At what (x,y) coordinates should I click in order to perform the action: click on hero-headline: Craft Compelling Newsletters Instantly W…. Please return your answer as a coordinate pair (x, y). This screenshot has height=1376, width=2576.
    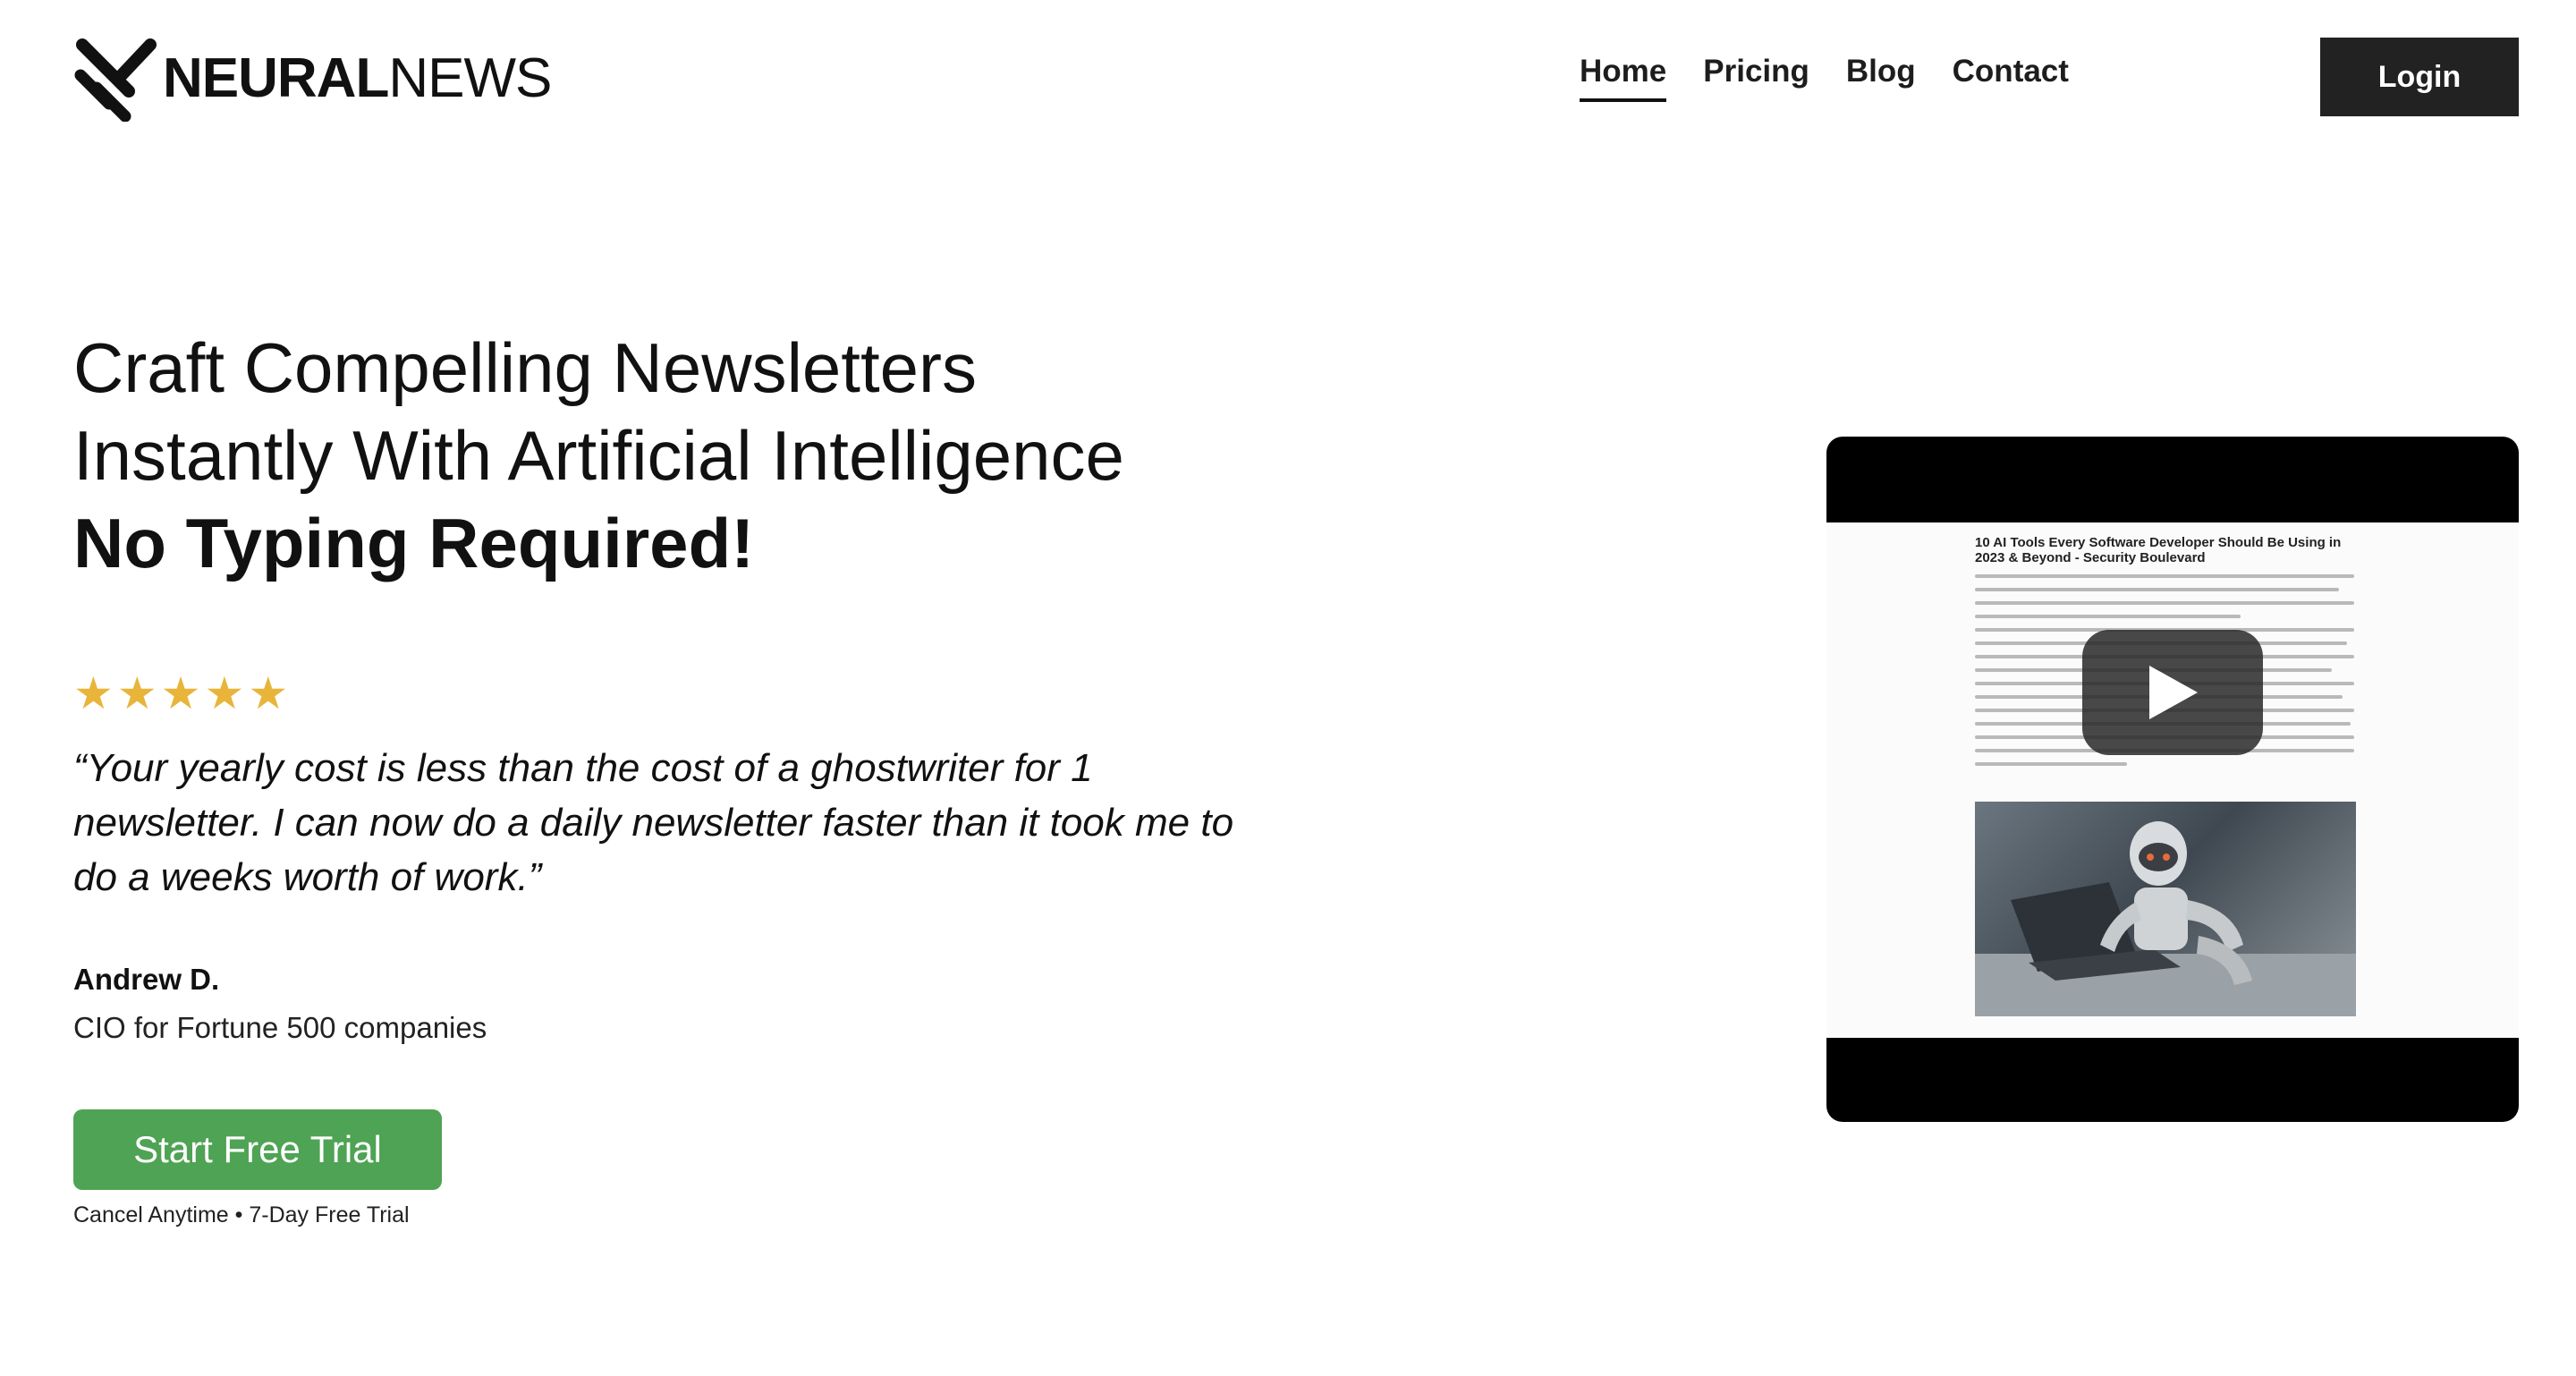
    Looking at the image, I should click on (699, 456).